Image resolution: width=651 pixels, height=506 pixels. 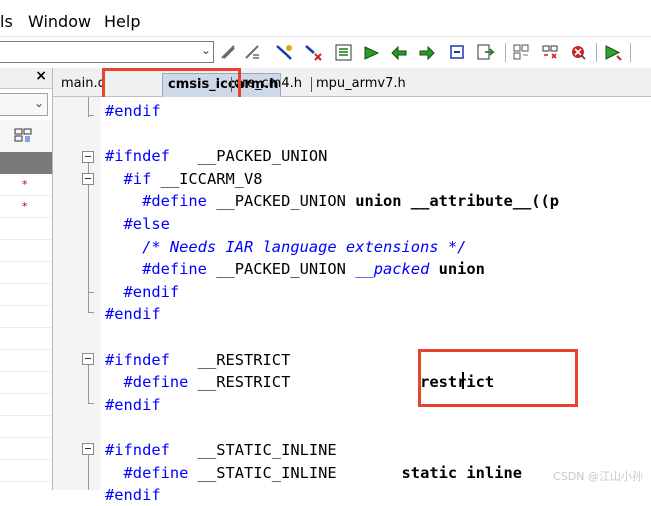 What do you see at coordinates (284, 52) in the screenshot?
I see `find-next-icon` at bounding box center [284, 52].